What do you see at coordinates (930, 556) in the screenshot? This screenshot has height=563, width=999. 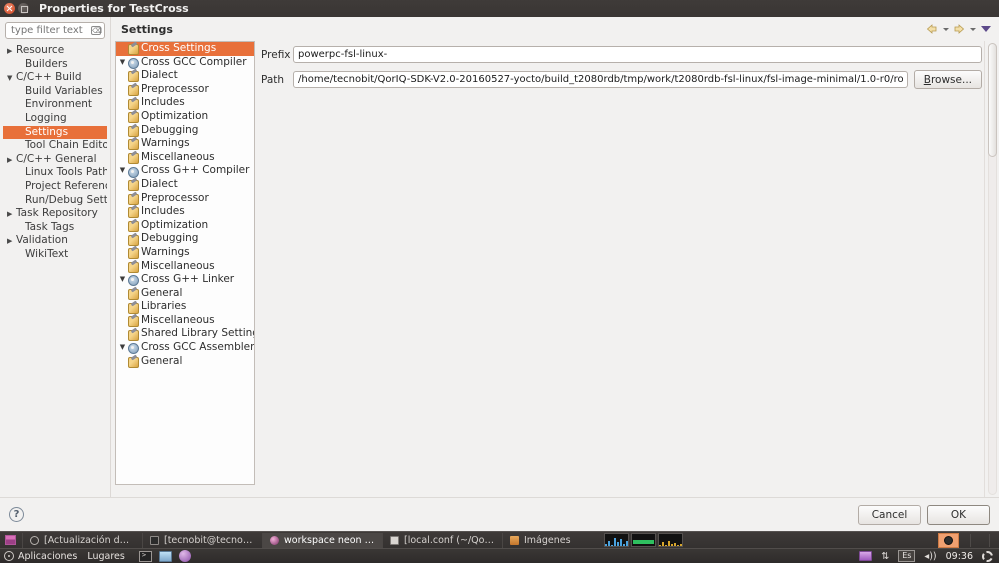 I see `volume-icon: ◂))` at bounding box center [930, 556].